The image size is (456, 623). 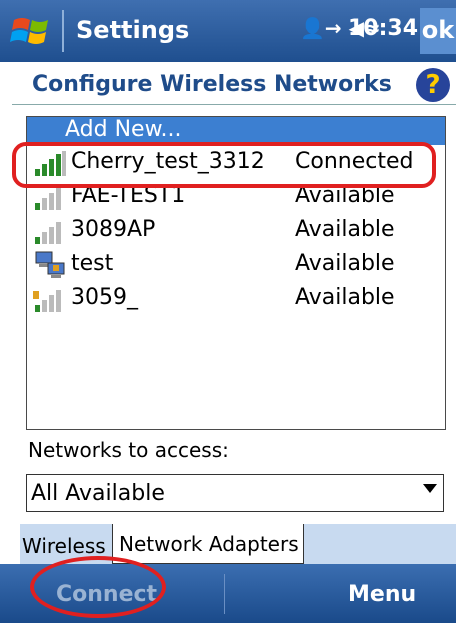 I want to click on tab-wireless-label: Wireless, so click(x=64, y=546).